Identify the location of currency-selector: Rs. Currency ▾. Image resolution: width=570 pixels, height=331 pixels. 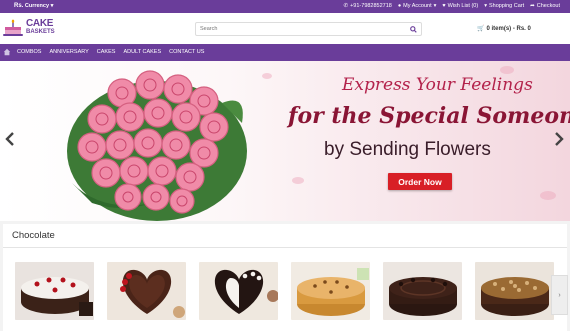
(33, 6).